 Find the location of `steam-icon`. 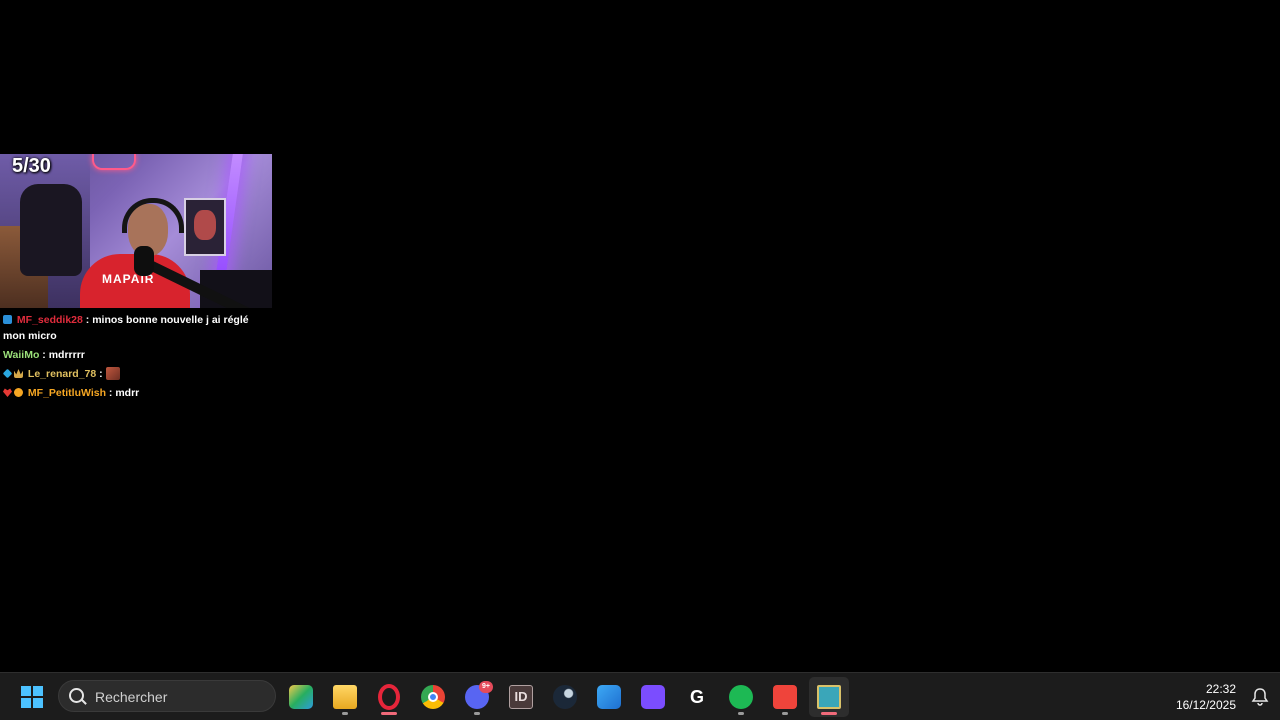

steam-icon is located at coordinates (565, 697).